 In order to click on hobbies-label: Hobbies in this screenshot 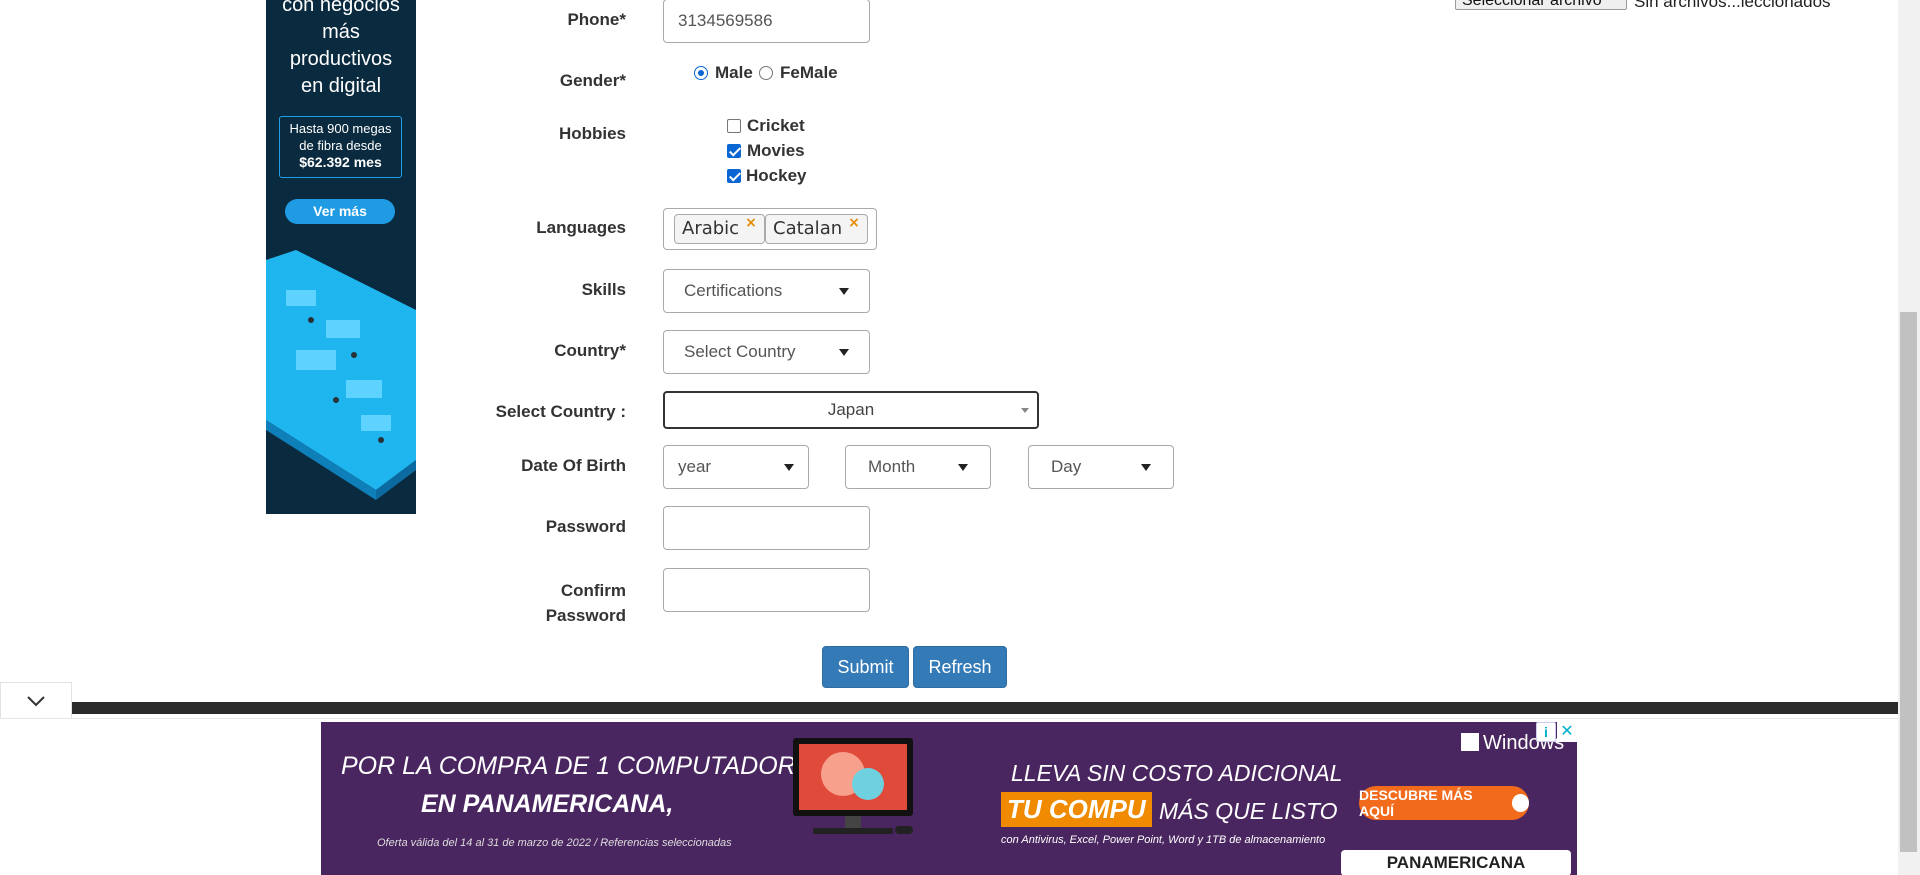, I will do `click(592, 133)`.